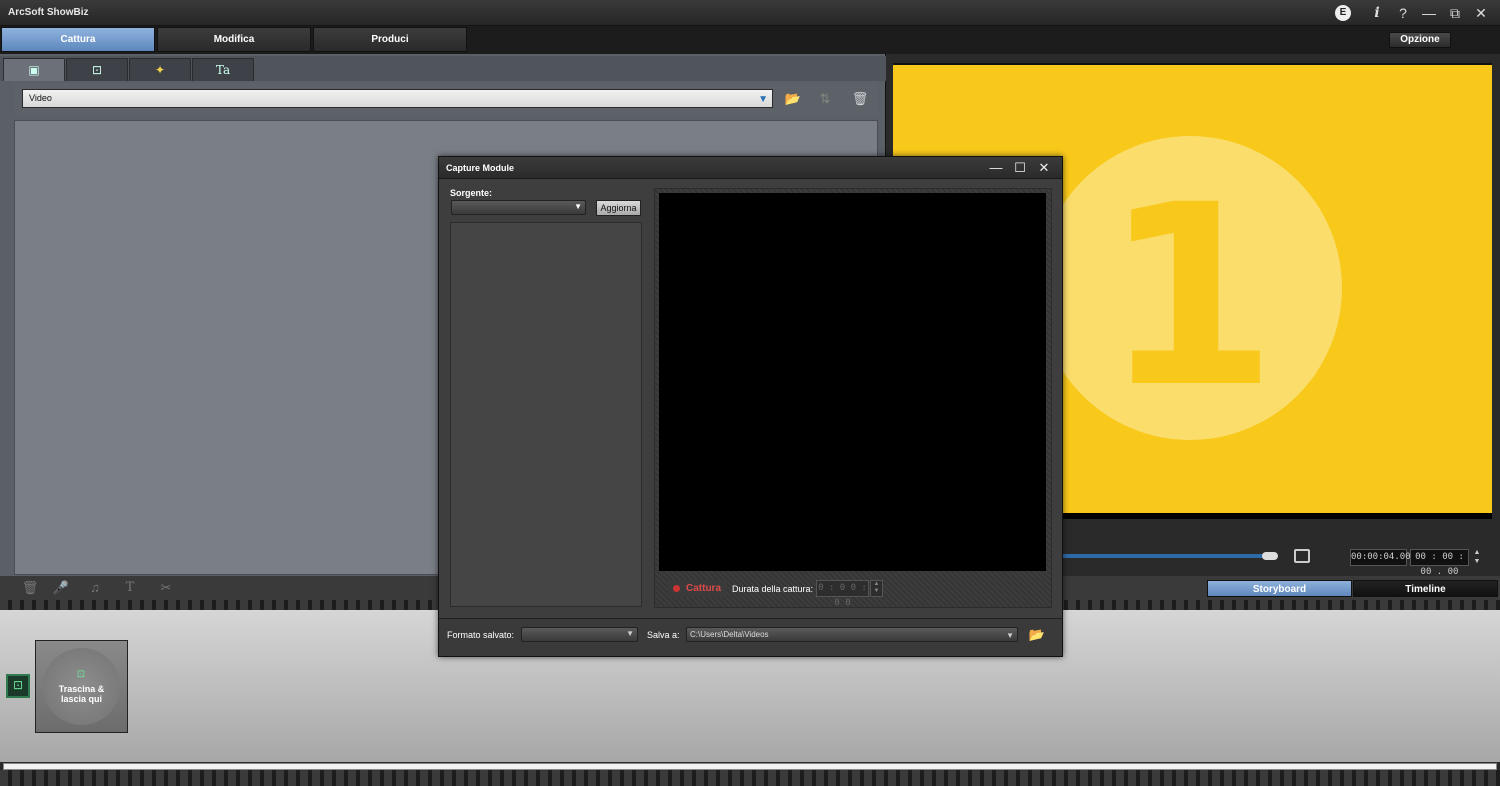  I want to click on timecode-stepper: ▲ ▼, so click(1477, 557).